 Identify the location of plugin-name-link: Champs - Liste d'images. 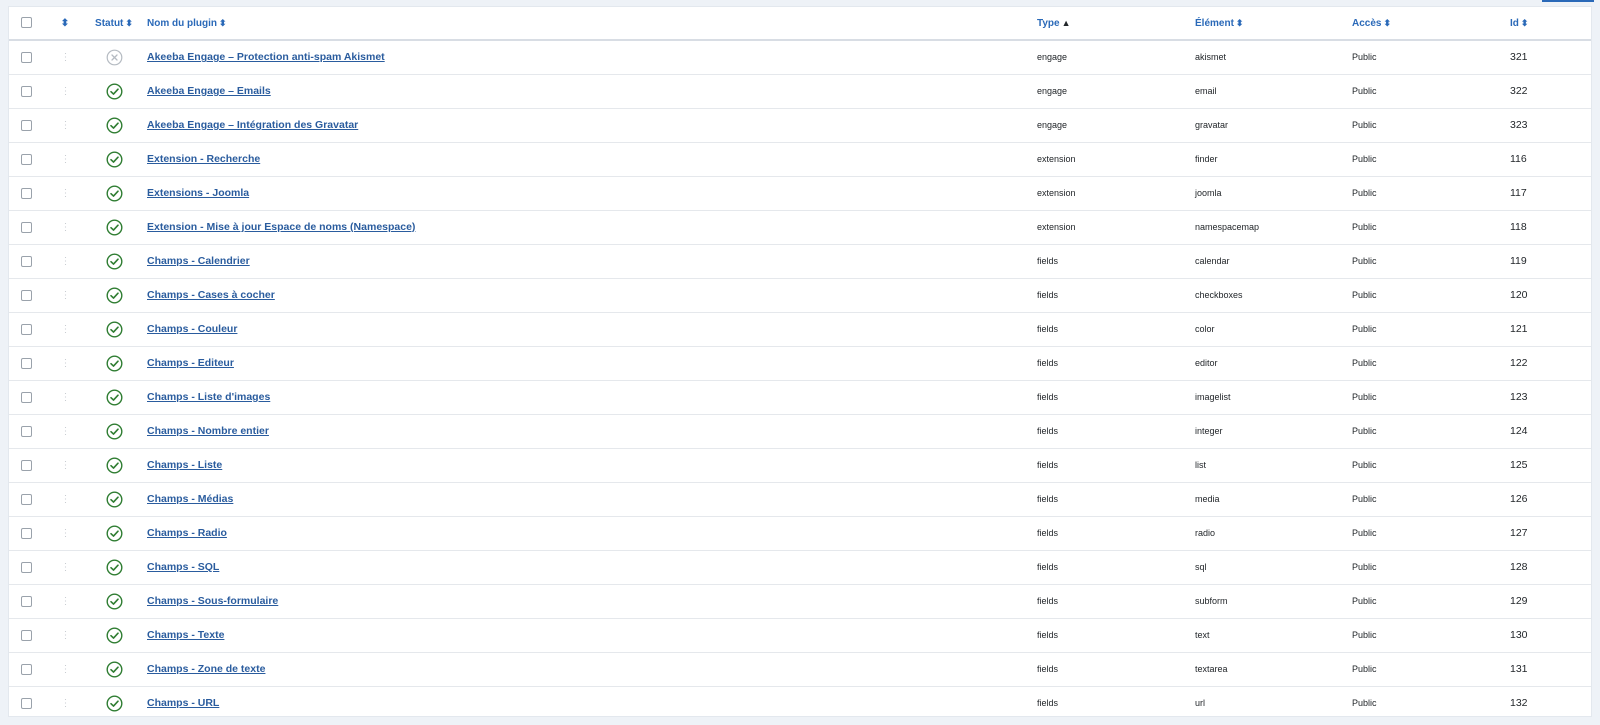
(208, 397).